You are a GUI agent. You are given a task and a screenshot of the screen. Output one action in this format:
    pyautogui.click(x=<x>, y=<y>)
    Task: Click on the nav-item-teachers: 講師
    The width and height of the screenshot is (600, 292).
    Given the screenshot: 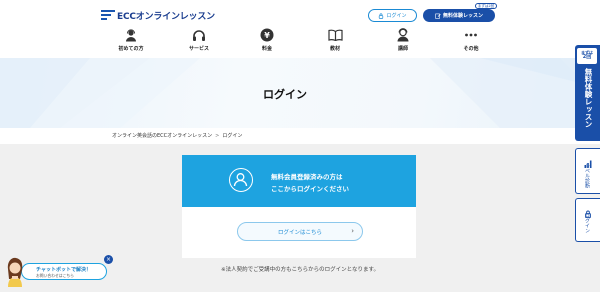 What is the action you would take?
    pyautogui.click(x=403, y=42)
    